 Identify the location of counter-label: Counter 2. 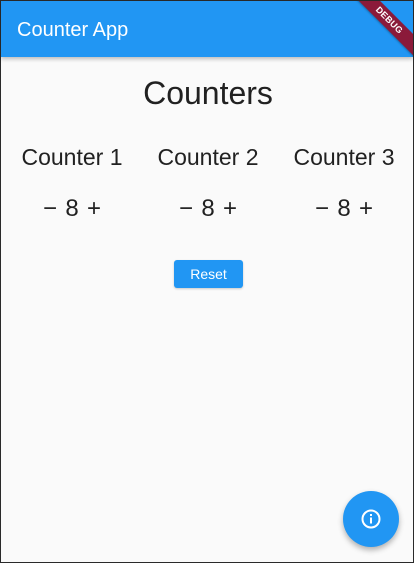
(208, 157).